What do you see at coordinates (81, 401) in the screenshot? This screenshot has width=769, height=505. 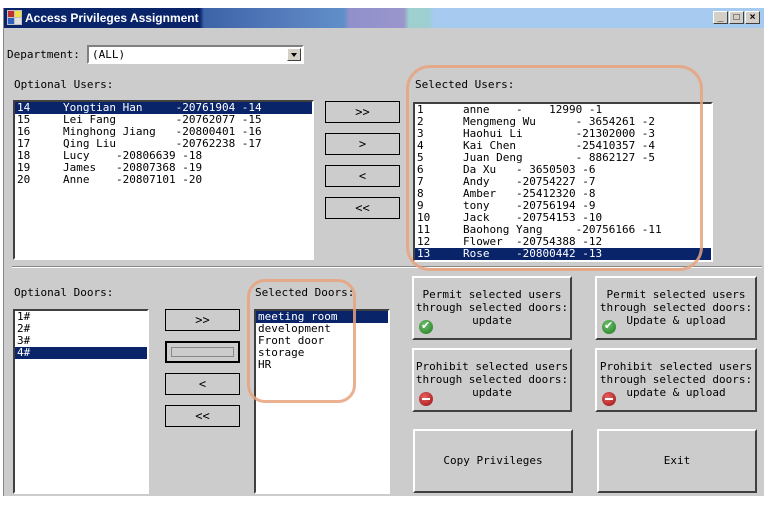 I see `optional-doors-list: 1# 2# 3# 4#` at bounding box center [81, 401].